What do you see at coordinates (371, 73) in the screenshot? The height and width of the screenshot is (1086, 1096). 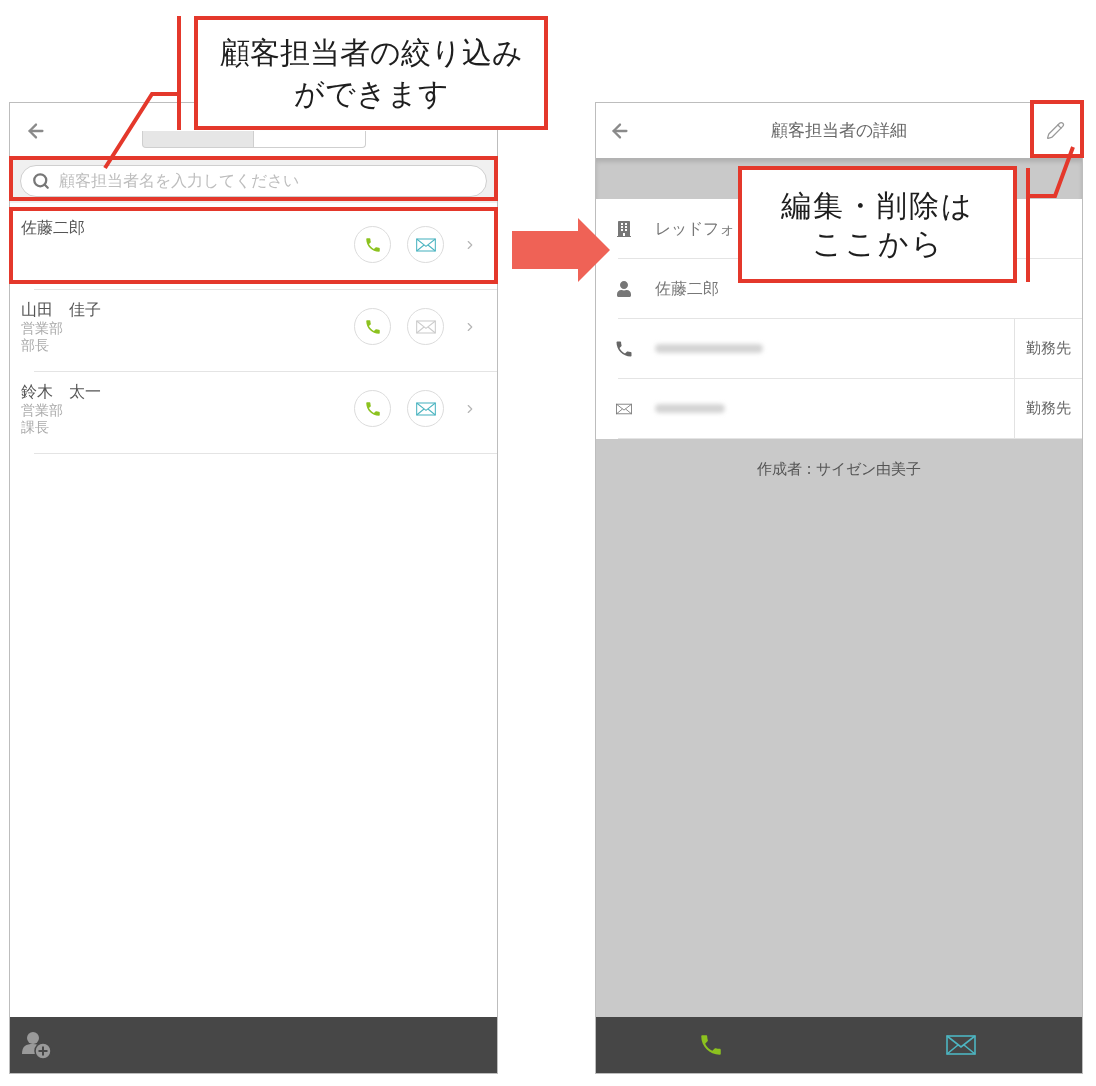 I see `callout-text: 顧客担当者の絞り込み ができます` at bounding box center [371, 73].